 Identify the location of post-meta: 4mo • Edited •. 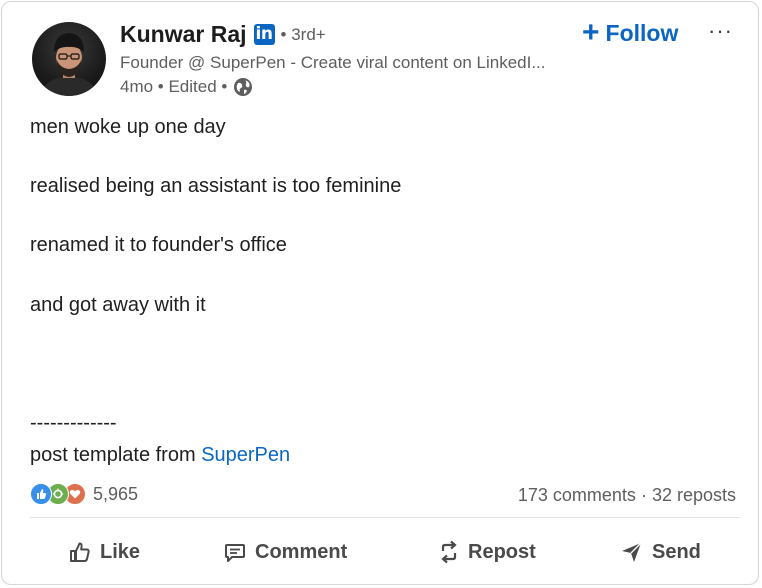
(186, 87).